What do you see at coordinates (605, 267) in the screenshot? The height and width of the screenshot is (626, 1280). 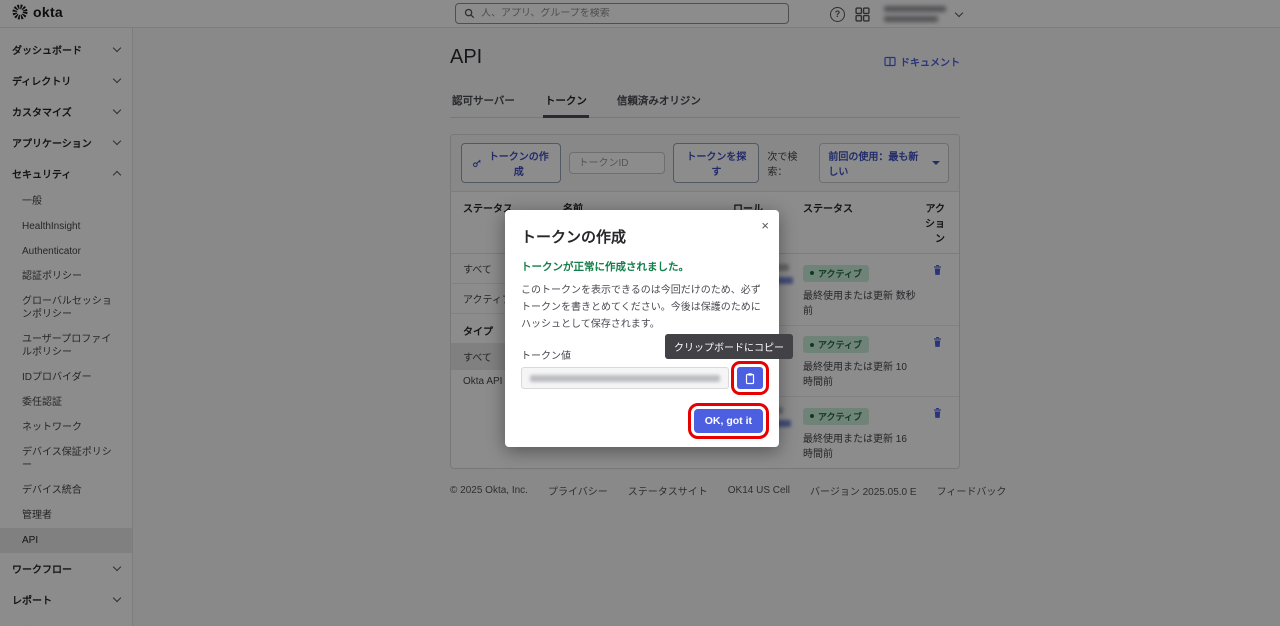 I see `success-message: トークンが正常に作成されました。` at bounding box center [605, 267].